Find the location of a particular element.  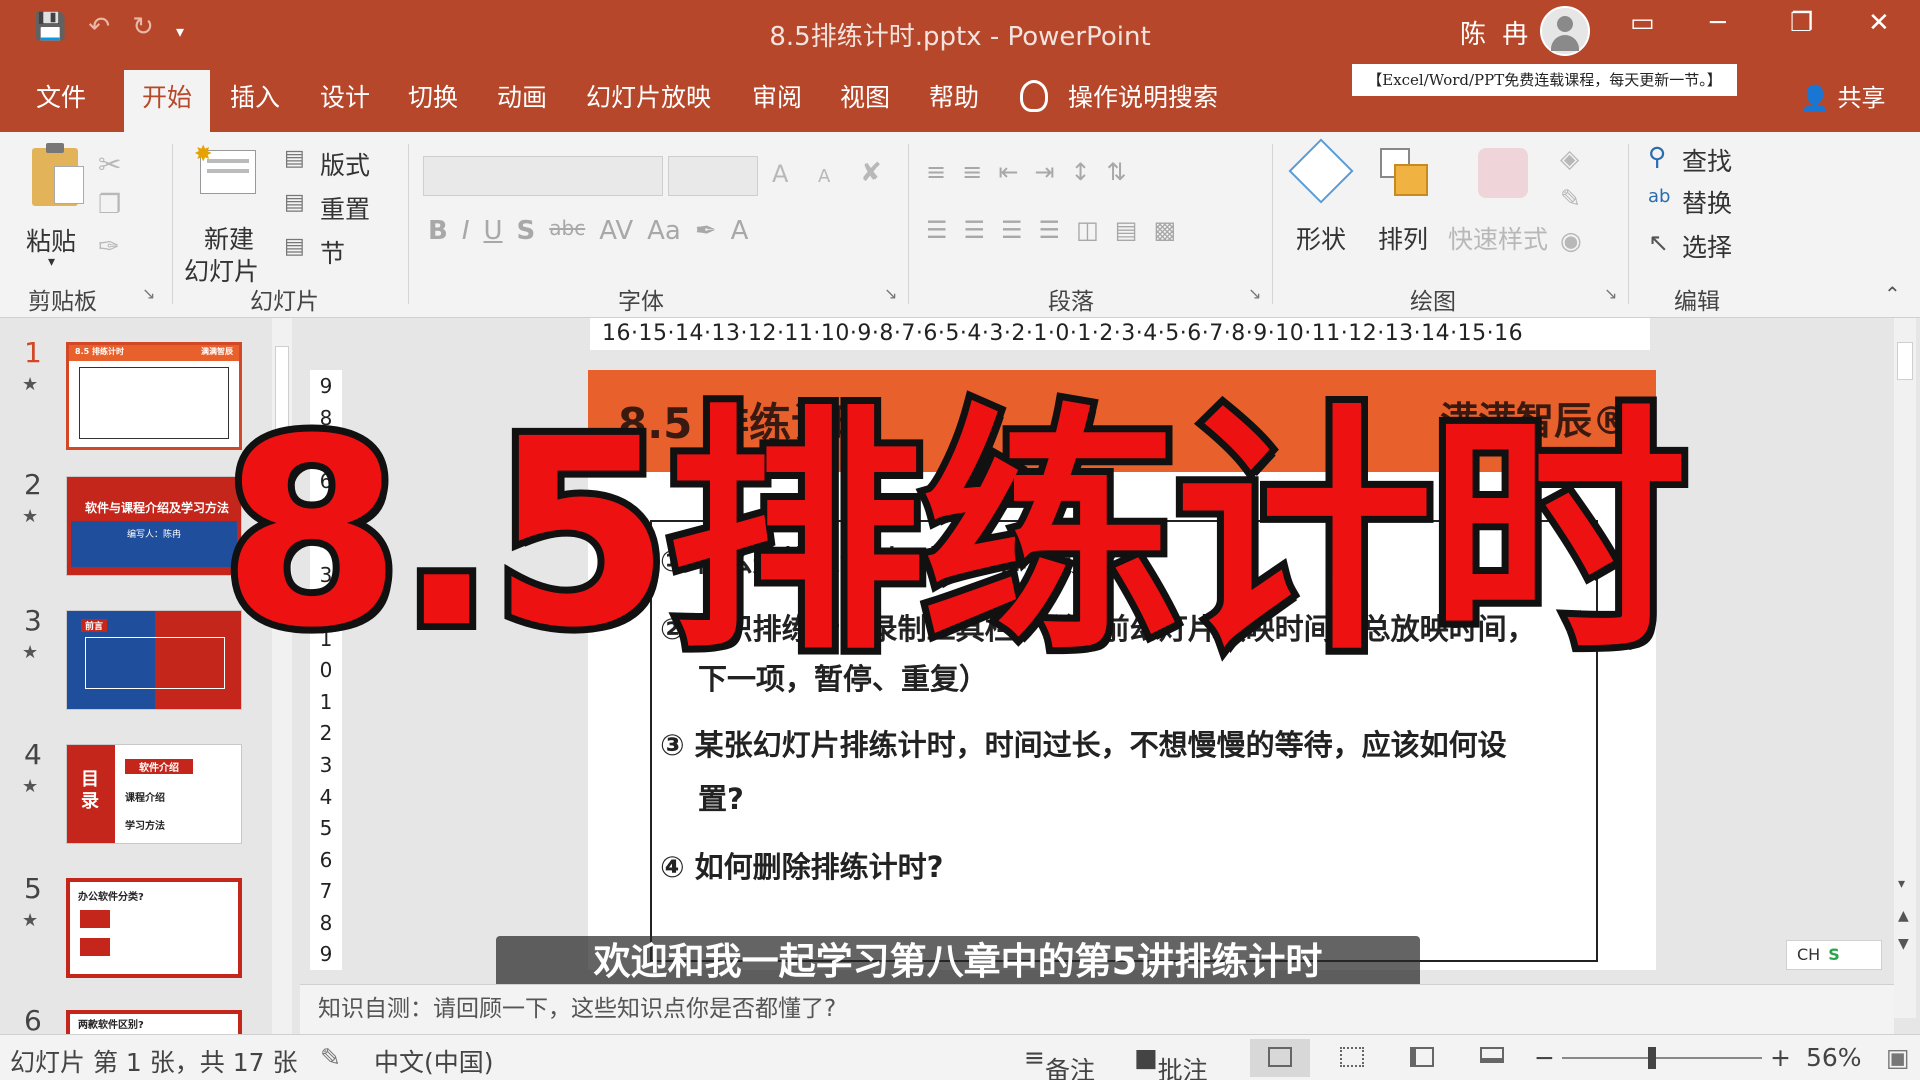

user-name: 陈 冉 is located at coordinates (1496, 32).